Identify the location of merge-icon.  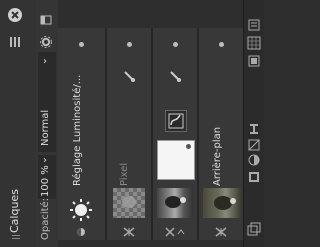
(254, 129).